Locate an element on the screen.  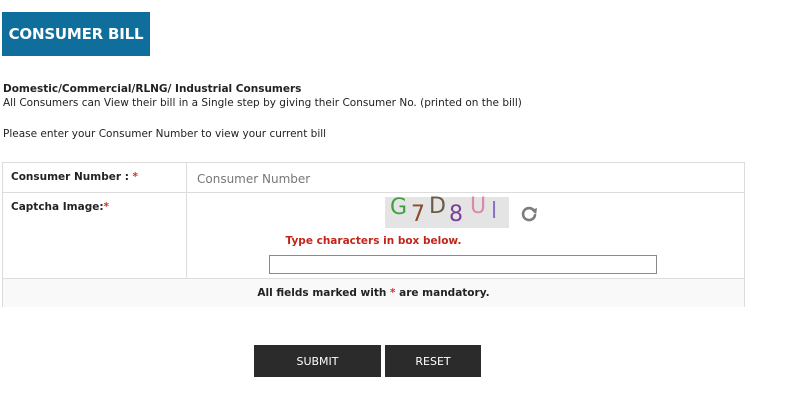
captcha-char: l is located at coordinates (494, 211).